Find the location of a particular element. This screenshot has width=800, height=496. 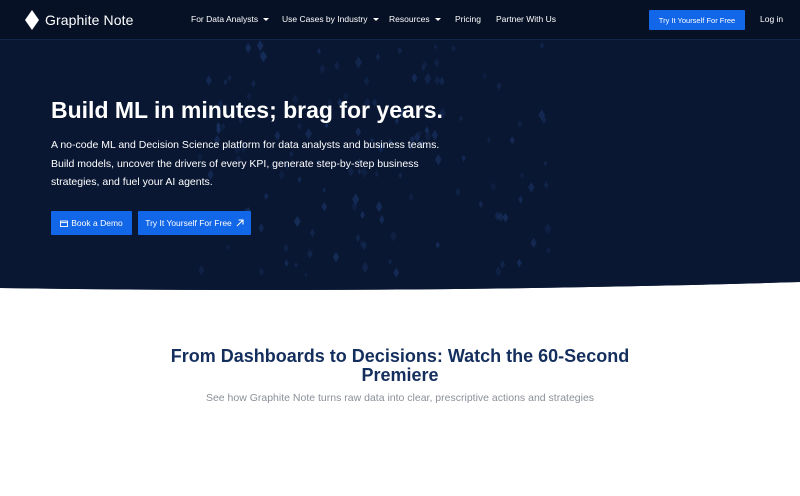

nav-item-use-cases-by-industry: Use Cases by Industry is located at coordinates (330, 19).